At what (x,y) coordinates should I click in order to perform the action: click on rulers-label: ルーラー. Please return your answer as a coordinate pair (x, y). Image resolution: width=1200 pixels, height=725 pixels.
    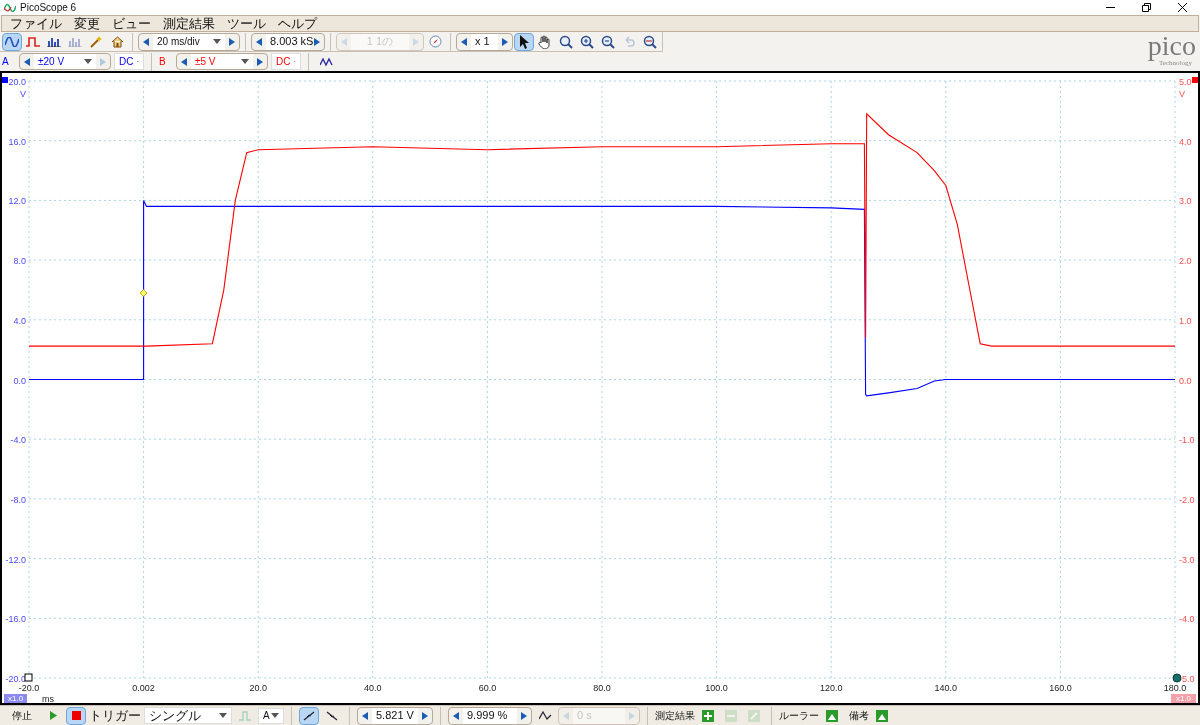
    Looking at the image, I should click on (799, 716).